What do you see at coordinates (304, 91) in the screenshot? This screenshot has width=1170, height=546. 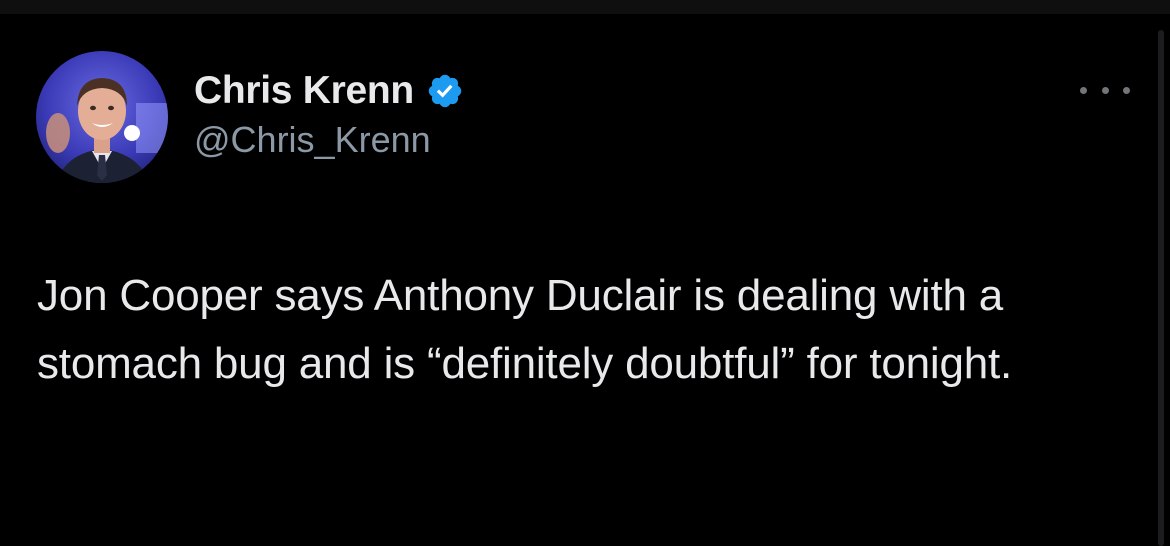 I see `display-name: Chris Krenn` at bounding box center [304, 91].